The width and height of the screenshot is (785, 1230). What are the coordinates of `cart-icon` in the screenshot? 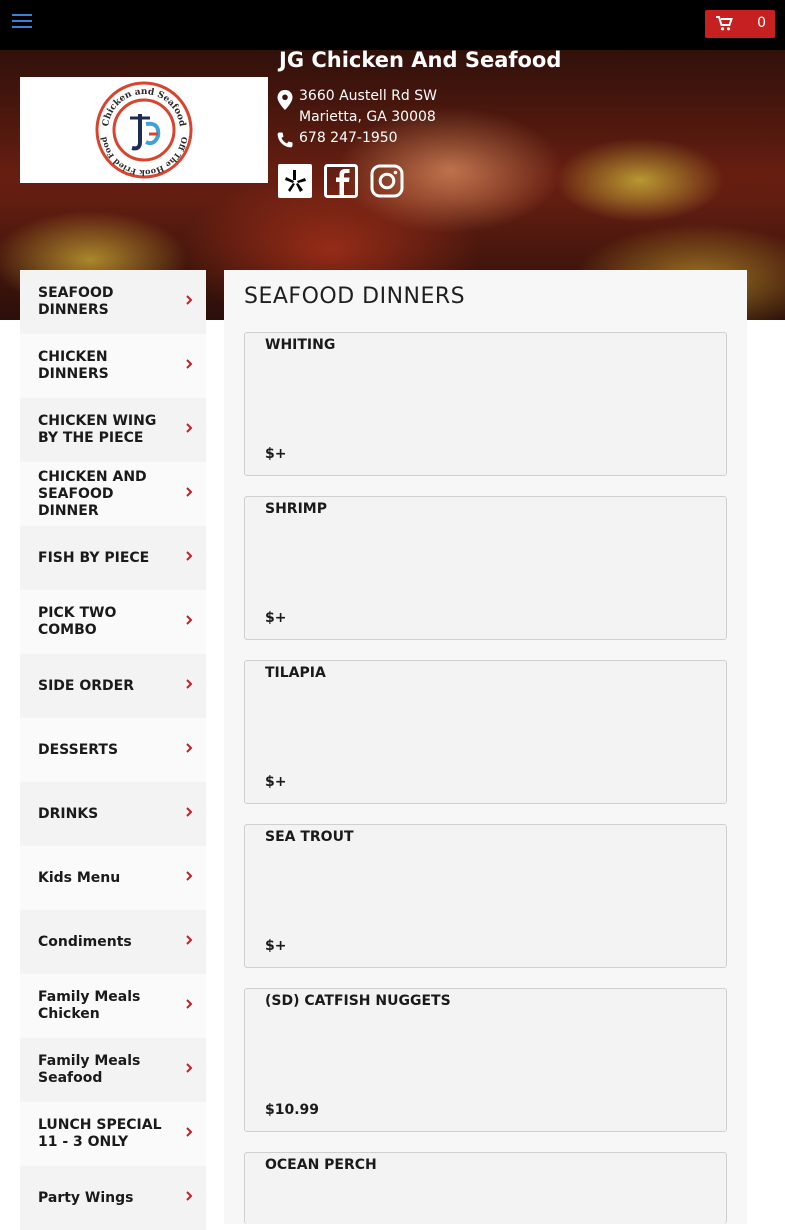 It's located at (724, 23).